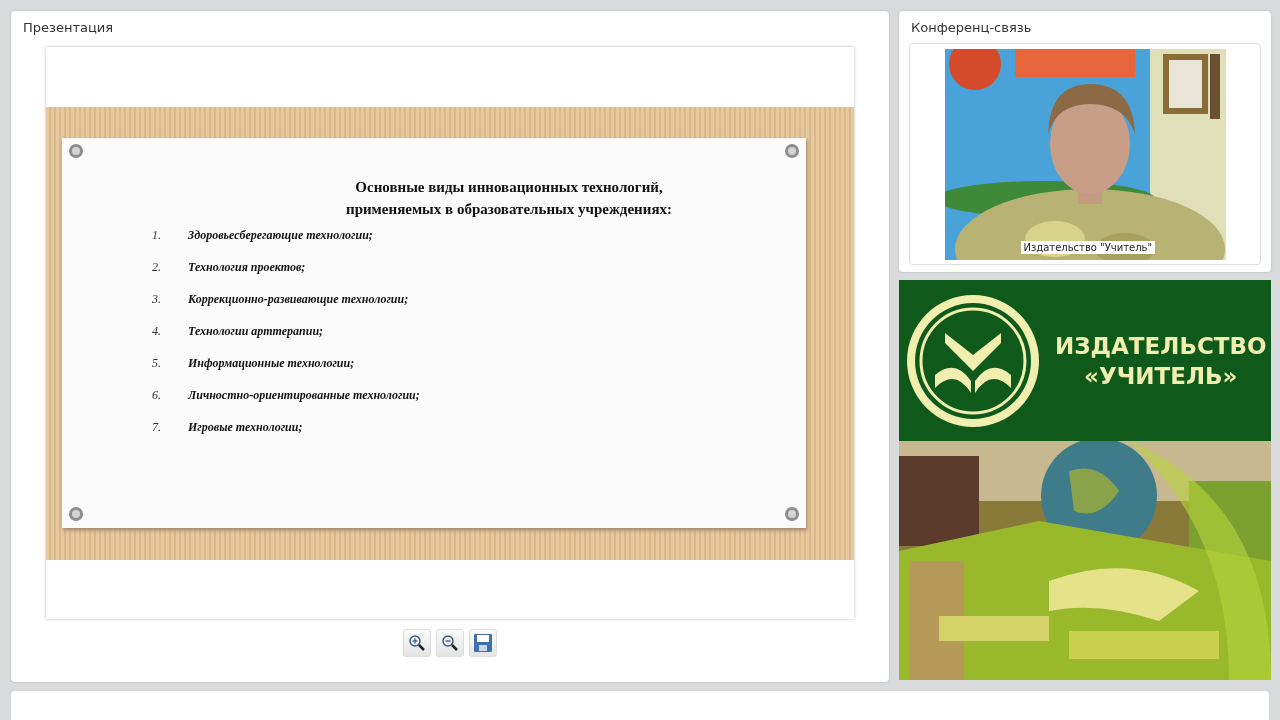 This screenshot has height=720, width=1280. Describe the element at coordinates (157, 427) in the screenshot. I see `item-number: 7.` at that location.